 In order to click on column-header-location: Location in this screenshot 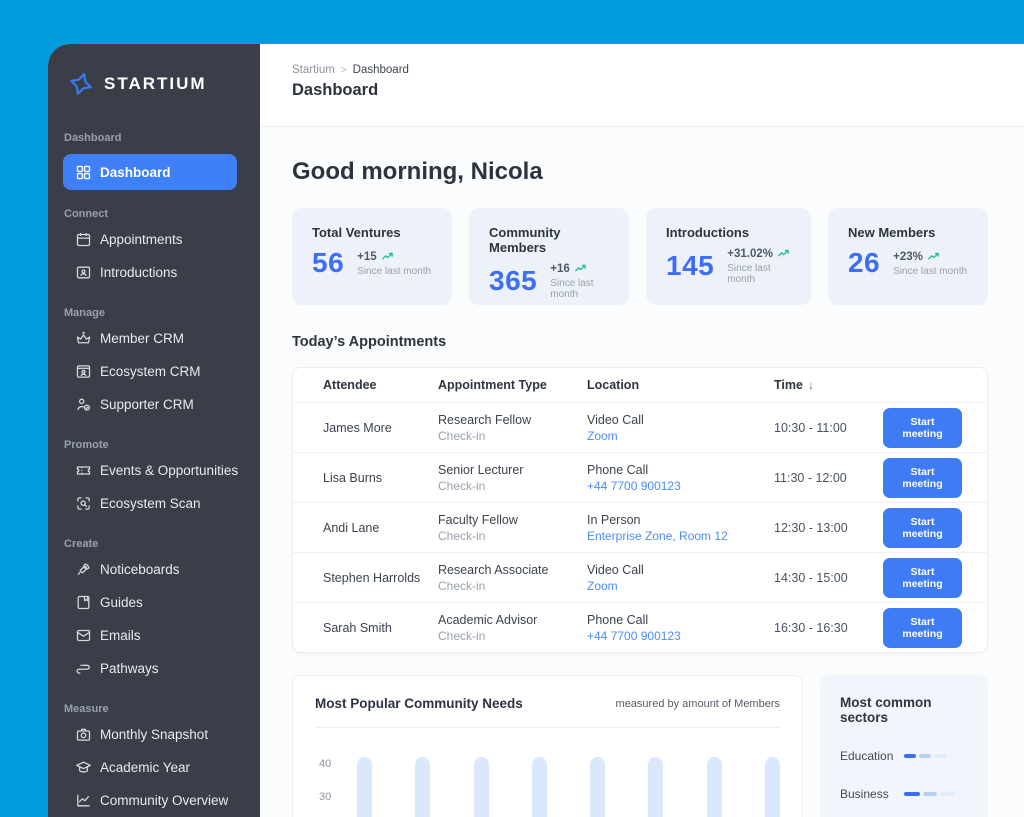, I will do `click(613, 385)`.